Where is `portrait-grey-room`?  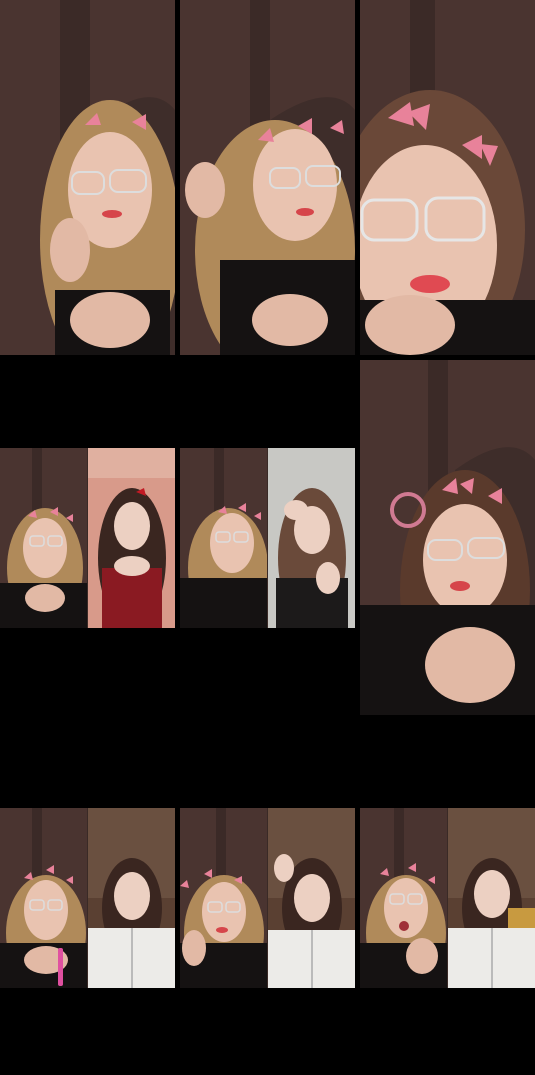
portrait-grey-room is located at coordinates (311, 538).